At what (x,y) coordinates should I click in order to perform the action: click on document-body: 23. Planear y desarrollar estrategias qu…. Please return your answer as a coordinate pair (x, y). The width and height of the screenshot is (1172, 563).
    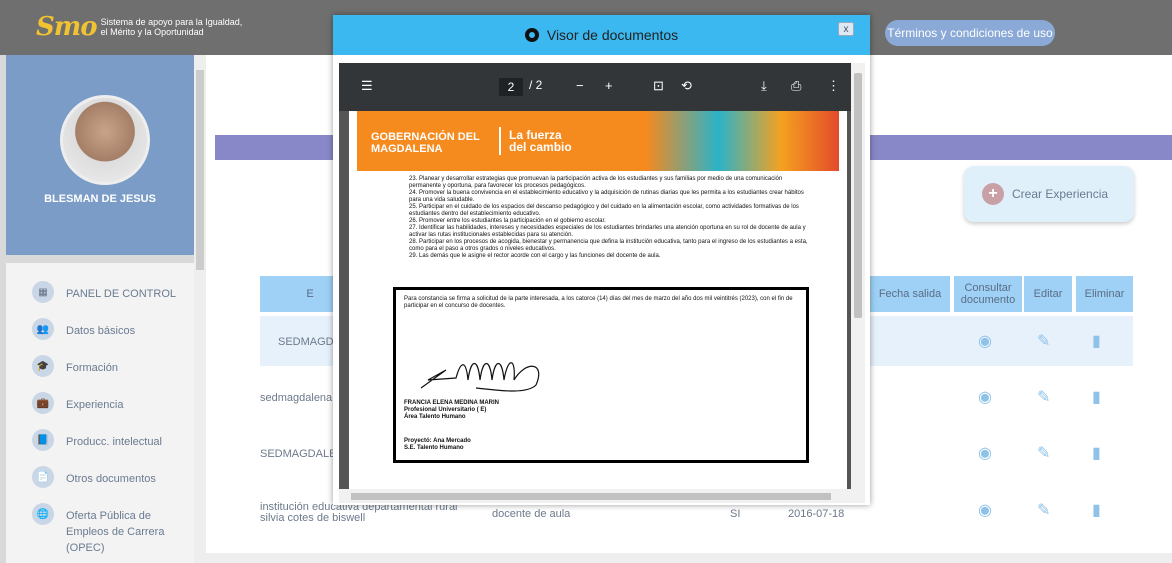
    Looking at the image, I should click on (609, 218).